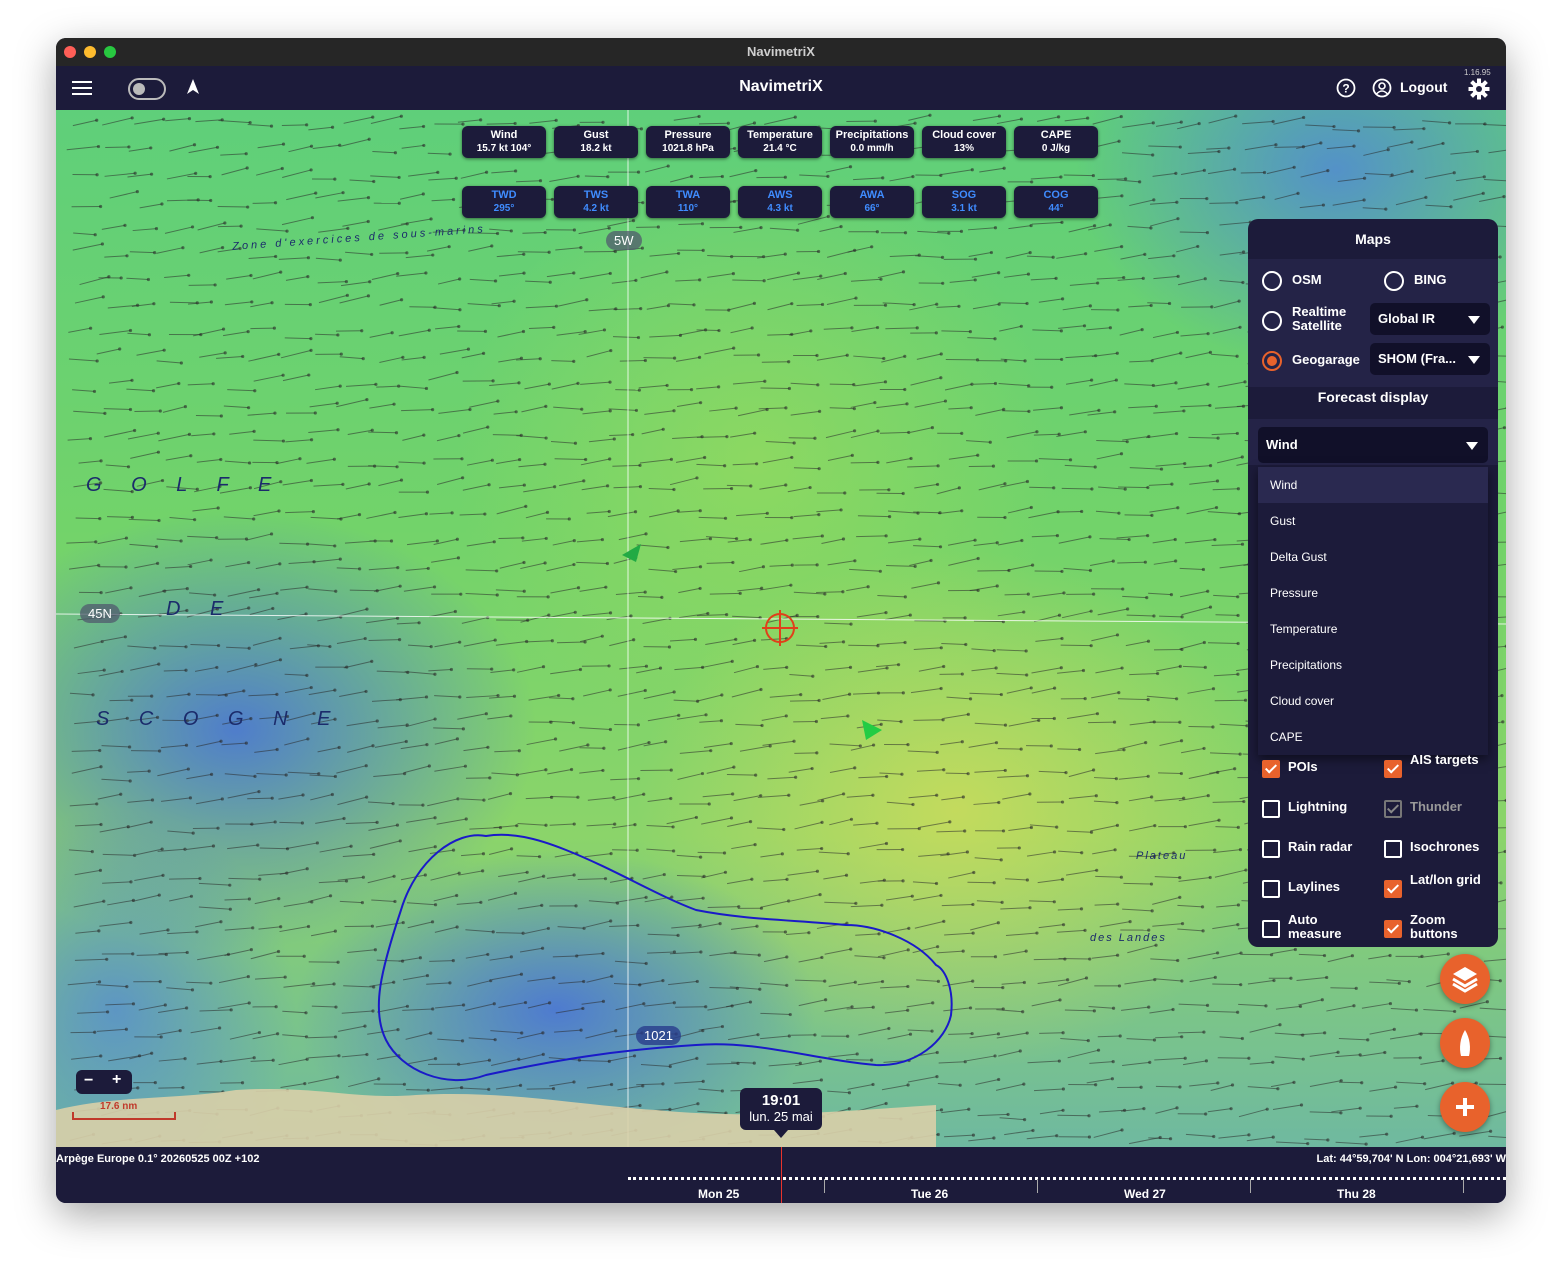  What do you see at coordinates (1373, 485) in the screenshot?
I see `forecast-option-wind: Wind` at bounding box center [1373, 485].